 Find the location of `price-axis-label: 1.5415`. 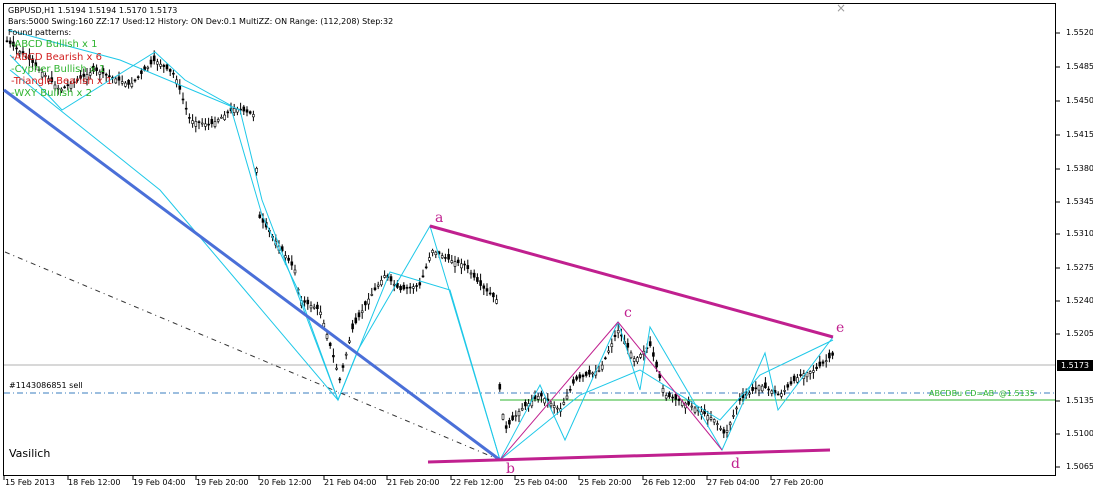

price-axis-label: 1.5415 is located at coordinates (1079, 134).